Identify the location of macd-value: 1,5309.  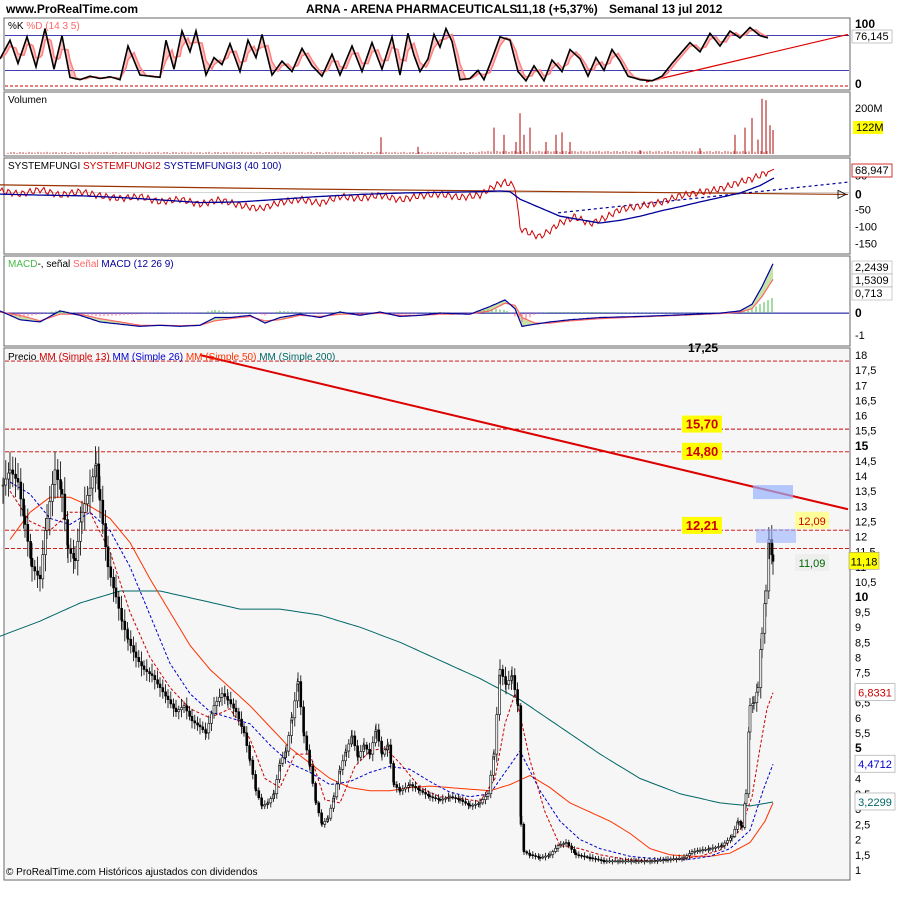
(872, 281).